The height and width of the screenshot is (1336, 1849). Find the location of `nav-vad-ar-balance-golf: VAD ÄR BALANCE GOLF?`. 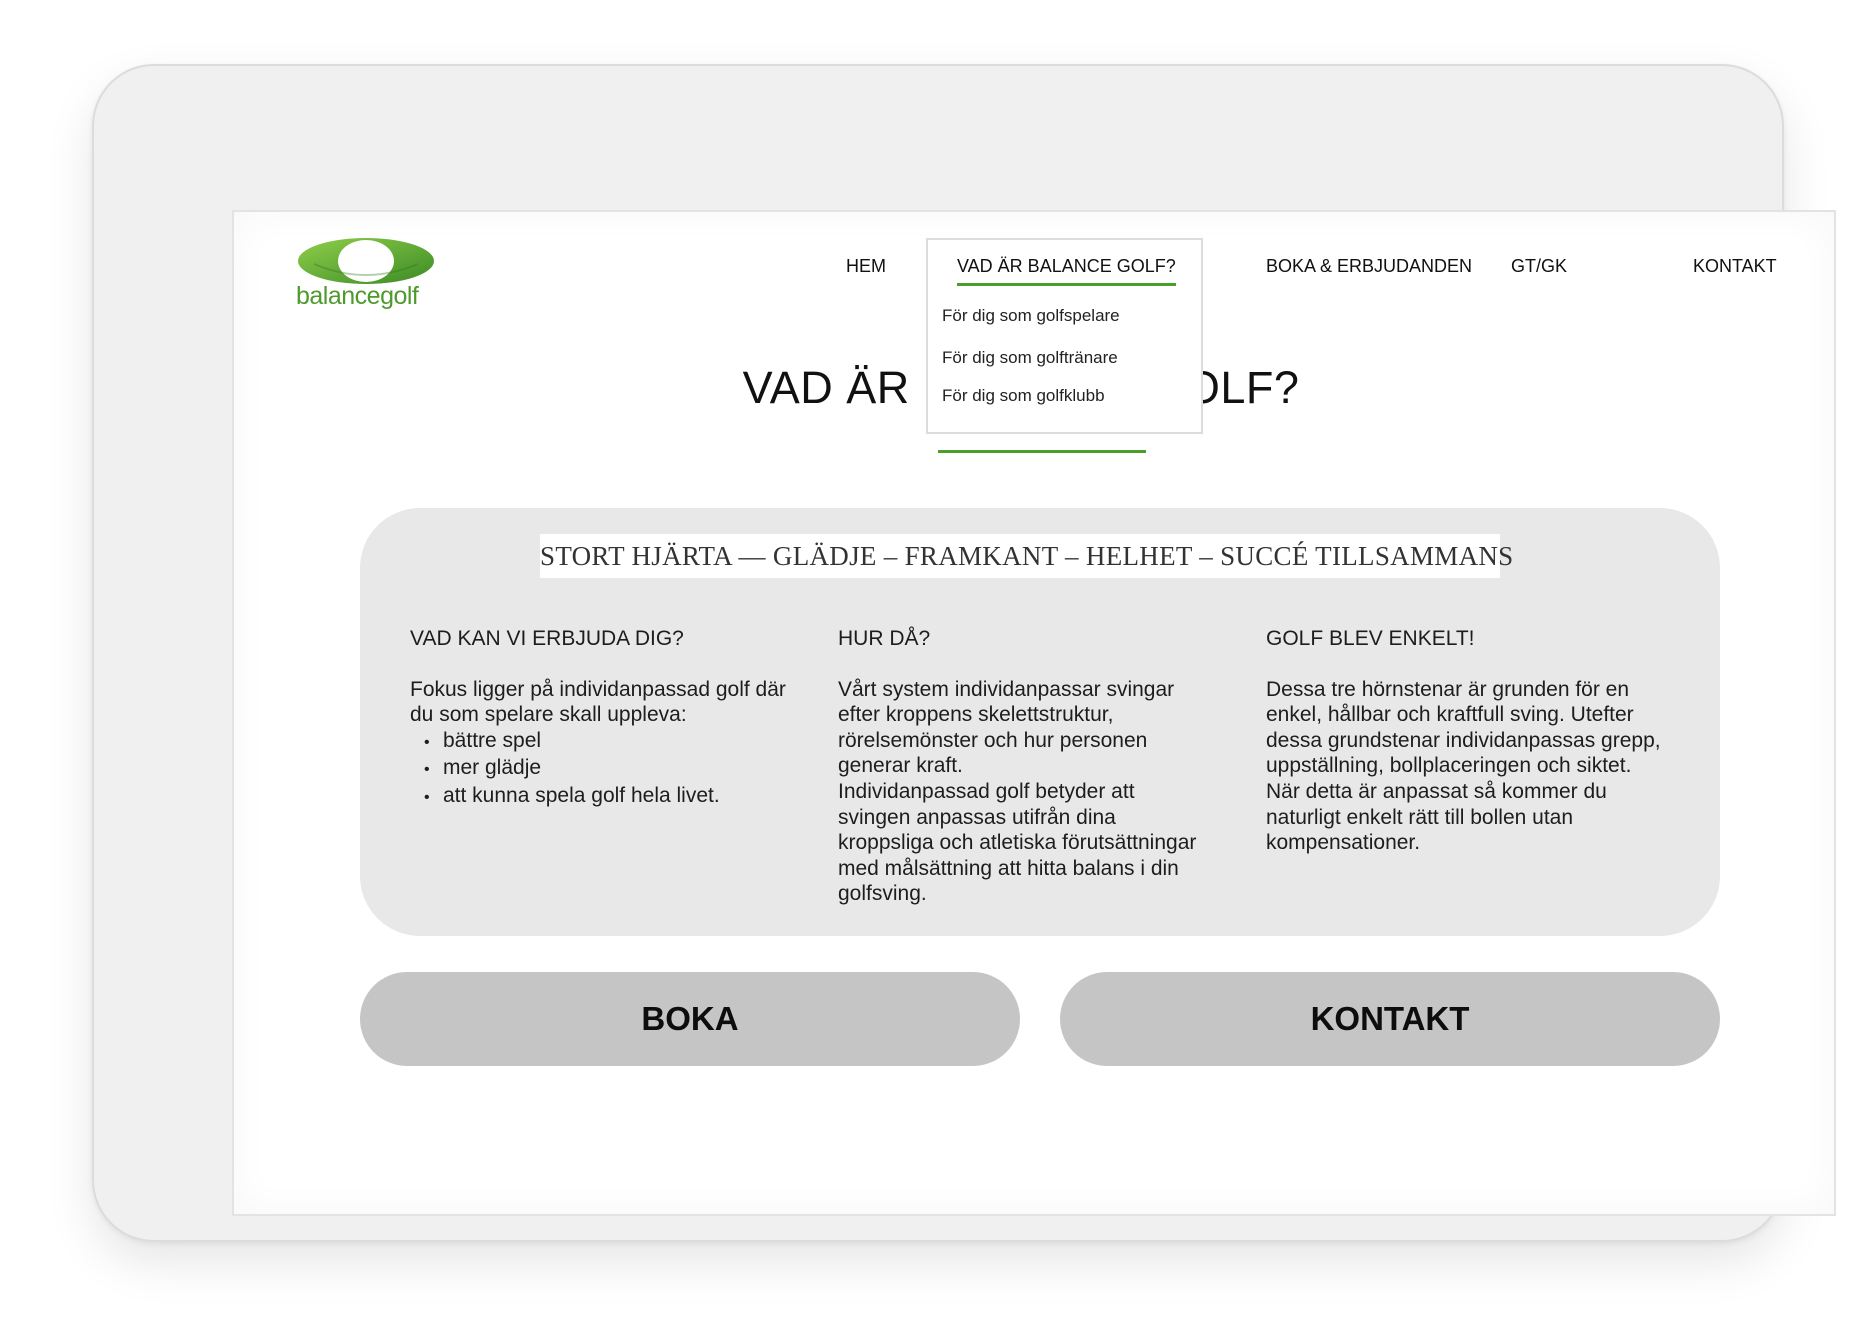

nav-vad-ar-balance-golf: VAD ÄR BALANCE GOLF? is located at coordinates (1066, 271).